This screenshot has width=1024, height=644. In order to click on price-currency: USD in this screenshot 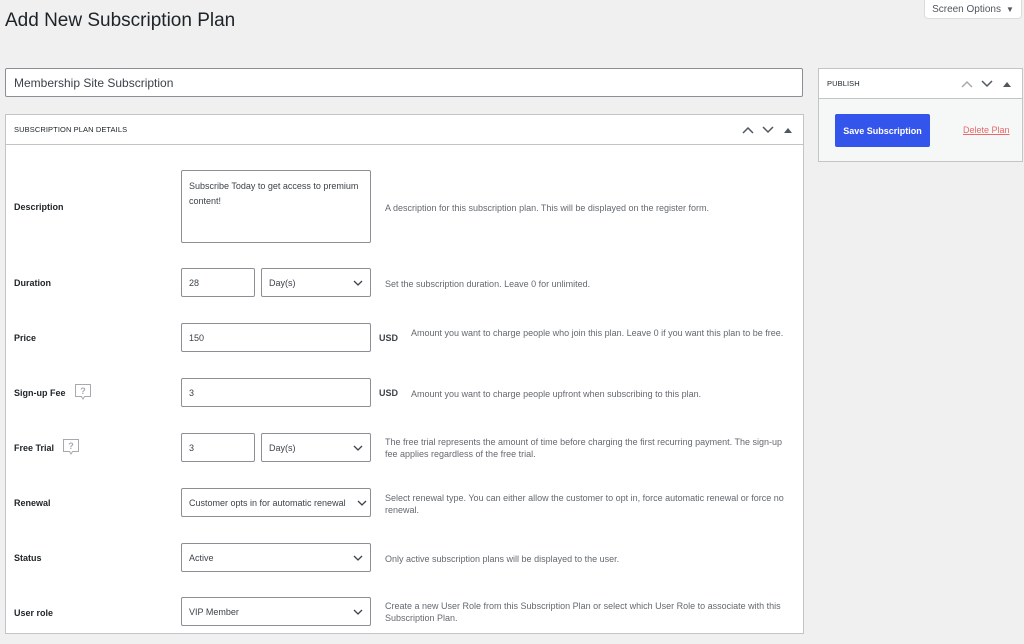, I will do `click(389, 338)`.